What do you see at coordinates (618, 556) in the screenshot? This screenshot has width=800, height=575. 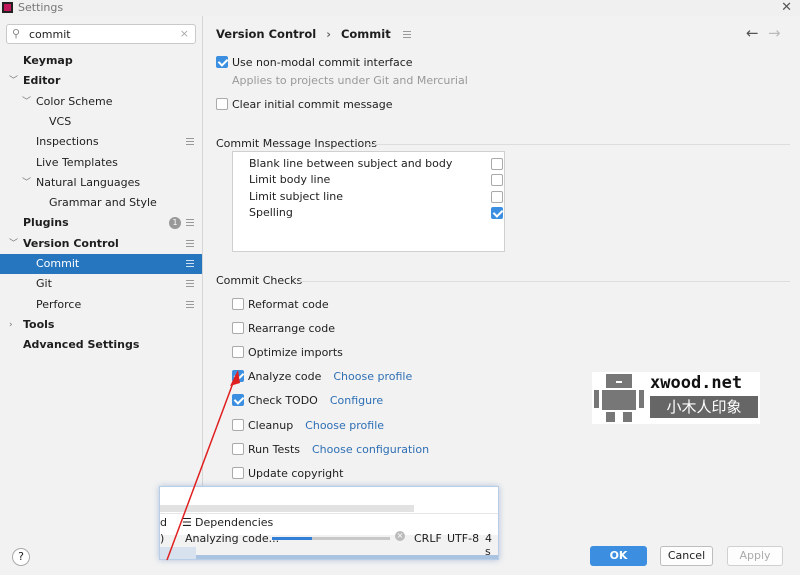 I see `ok-button: OK` at bounding box center [618, 556].